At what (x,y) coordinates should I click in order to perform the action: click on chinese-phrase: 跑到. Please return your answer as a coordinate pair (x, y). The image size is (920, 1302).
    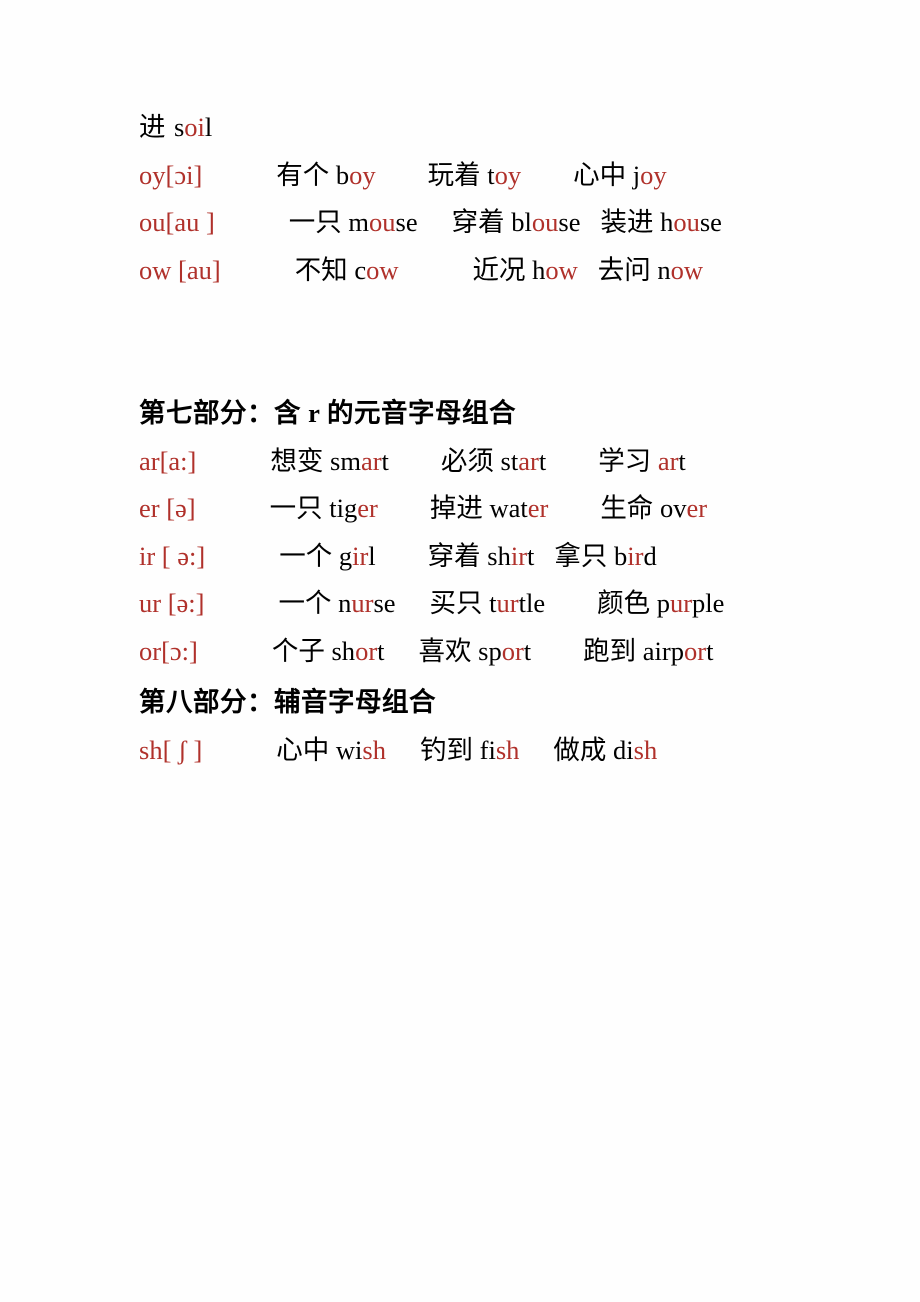
    Looking at the image, I should click on (610, 651).